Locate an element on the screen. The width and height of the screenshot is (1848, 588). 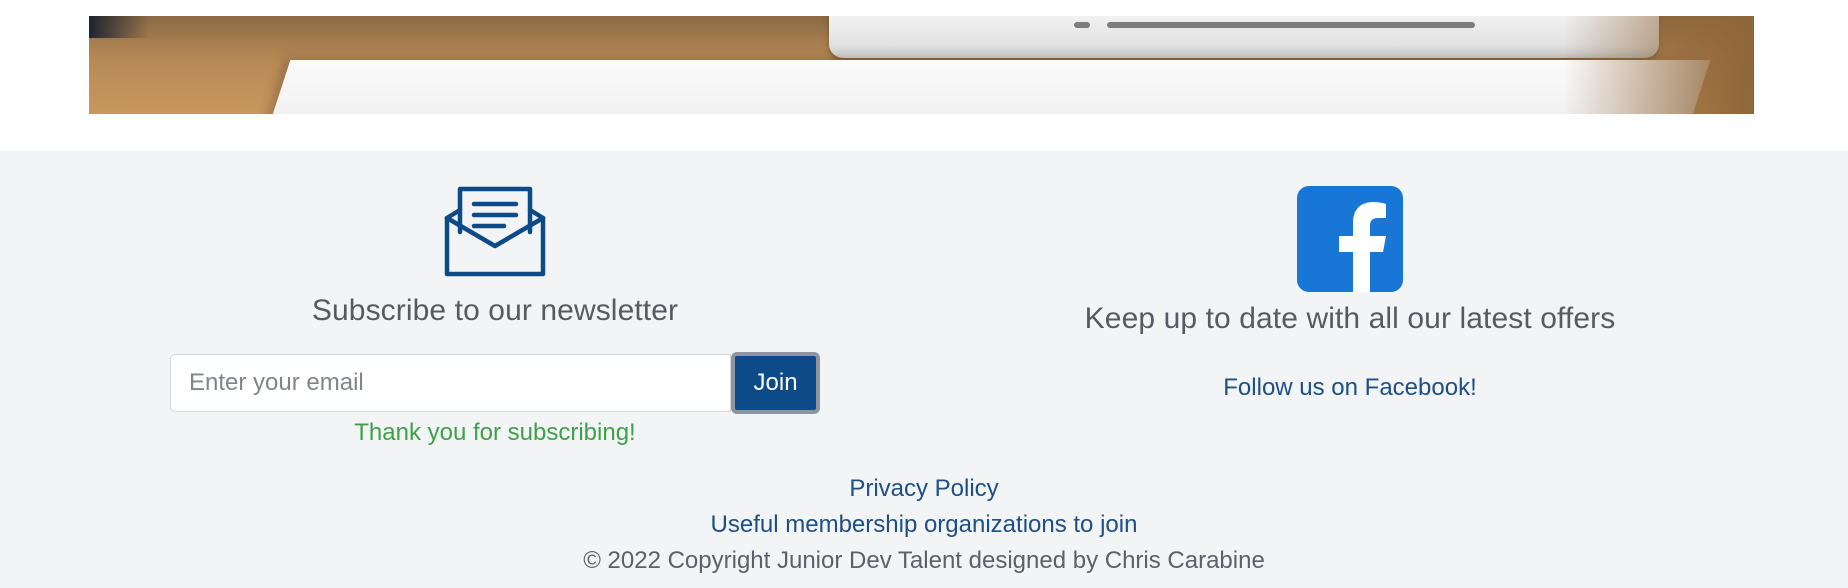
subscribe-success-message: Thank you for subscribing! is located at coordinates (495, 432).